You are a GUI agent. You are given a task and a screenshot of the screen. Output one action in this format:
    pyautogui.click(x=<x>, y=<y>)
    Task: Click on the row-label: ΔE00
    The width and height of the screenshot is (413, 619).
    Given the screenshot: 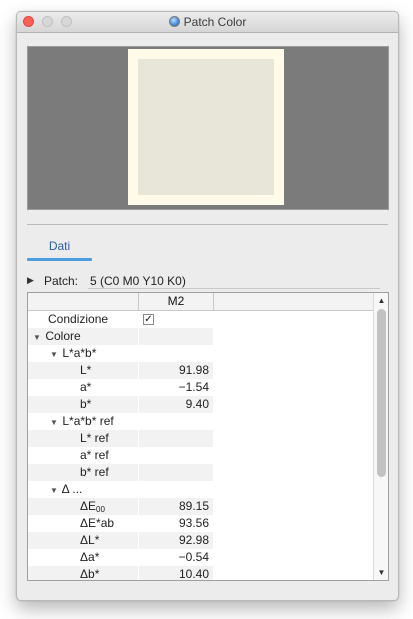 What is the action you would take?
    pyautogui.click(x=83, y=506)
    